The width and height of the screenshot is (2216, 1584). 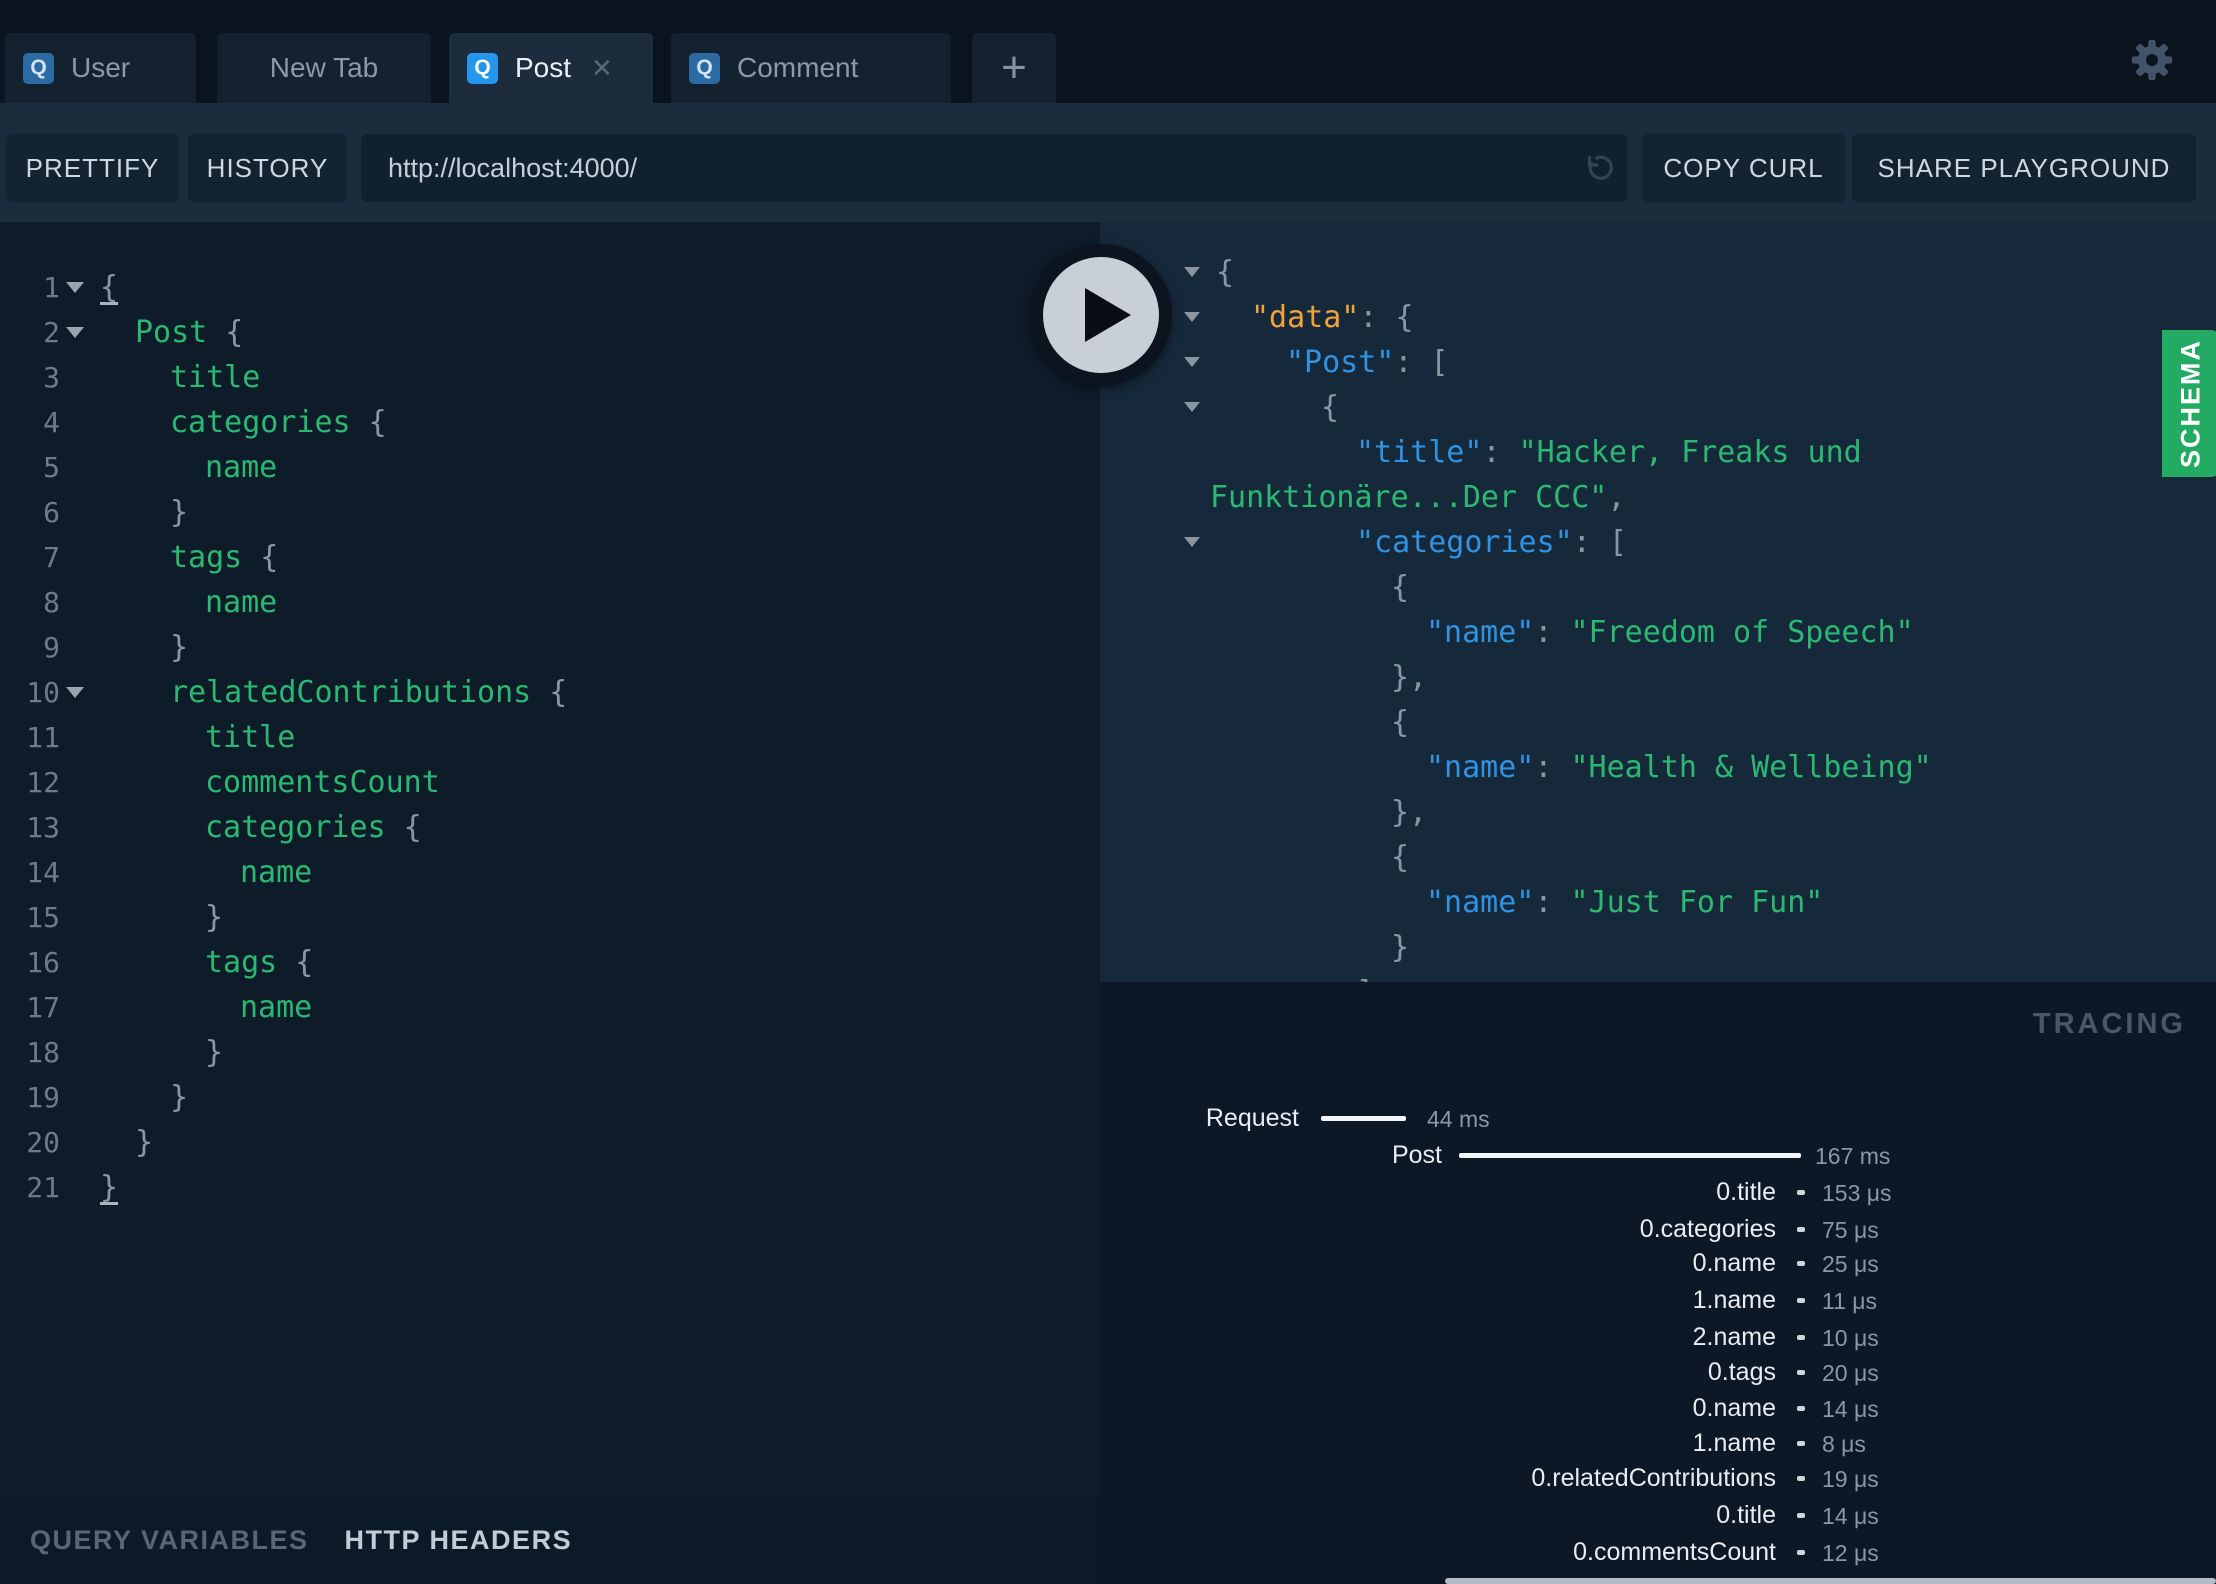 I want to click on response-text: },, so click(x=1409, y=812).